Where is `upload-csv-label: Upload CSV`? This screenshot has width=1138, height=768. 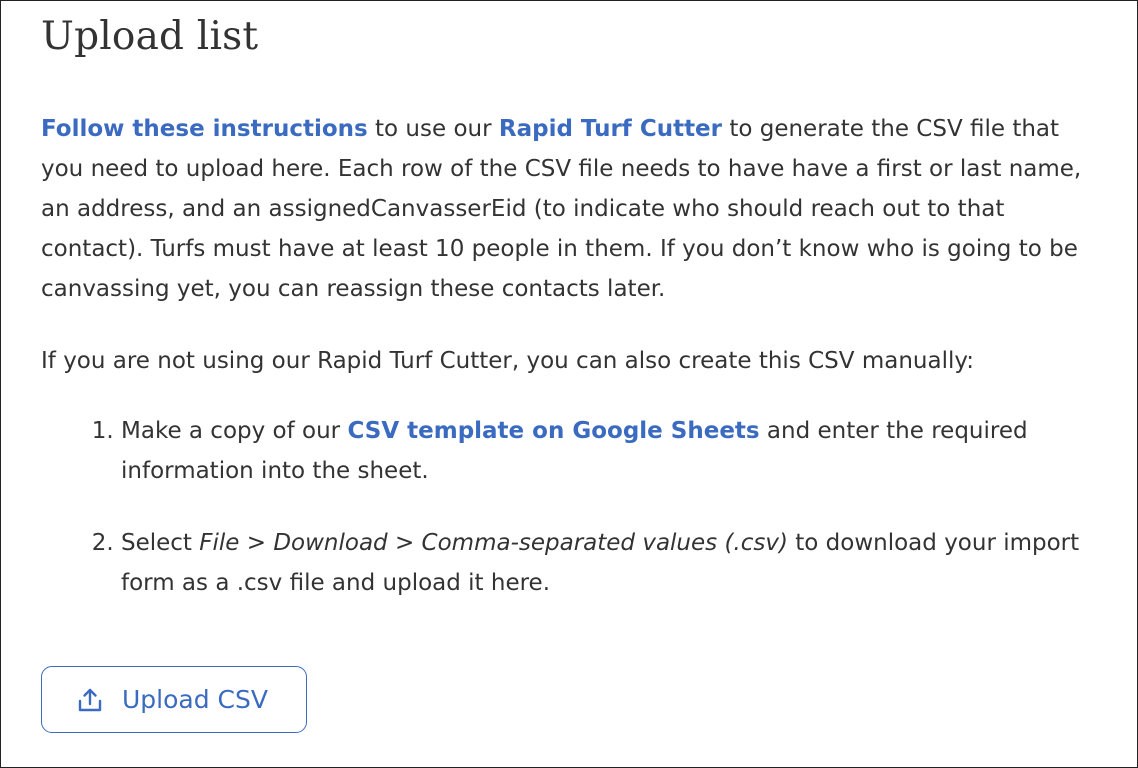
upload-csv-label: Upload CSV is located at coordinates (195, 699).